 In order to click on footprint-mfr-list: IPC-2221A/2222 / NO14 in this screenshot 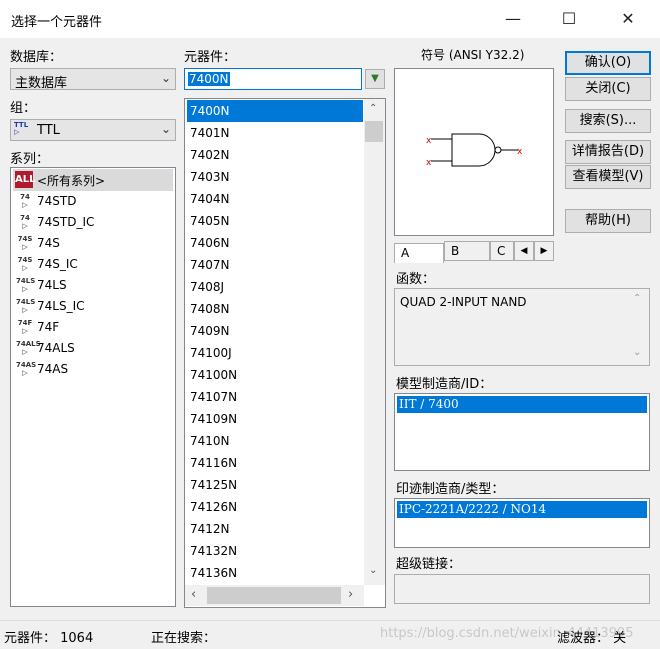, I will do `click(522, 523)`.